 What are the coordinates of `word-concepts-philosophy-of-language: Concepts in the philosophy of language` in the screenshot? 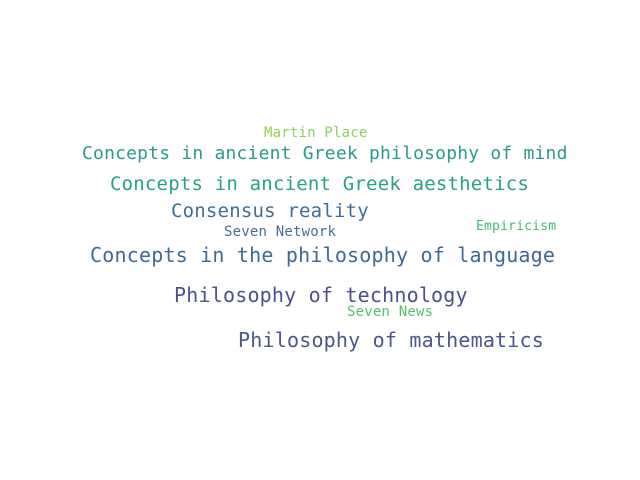 It's located at (323, 255).